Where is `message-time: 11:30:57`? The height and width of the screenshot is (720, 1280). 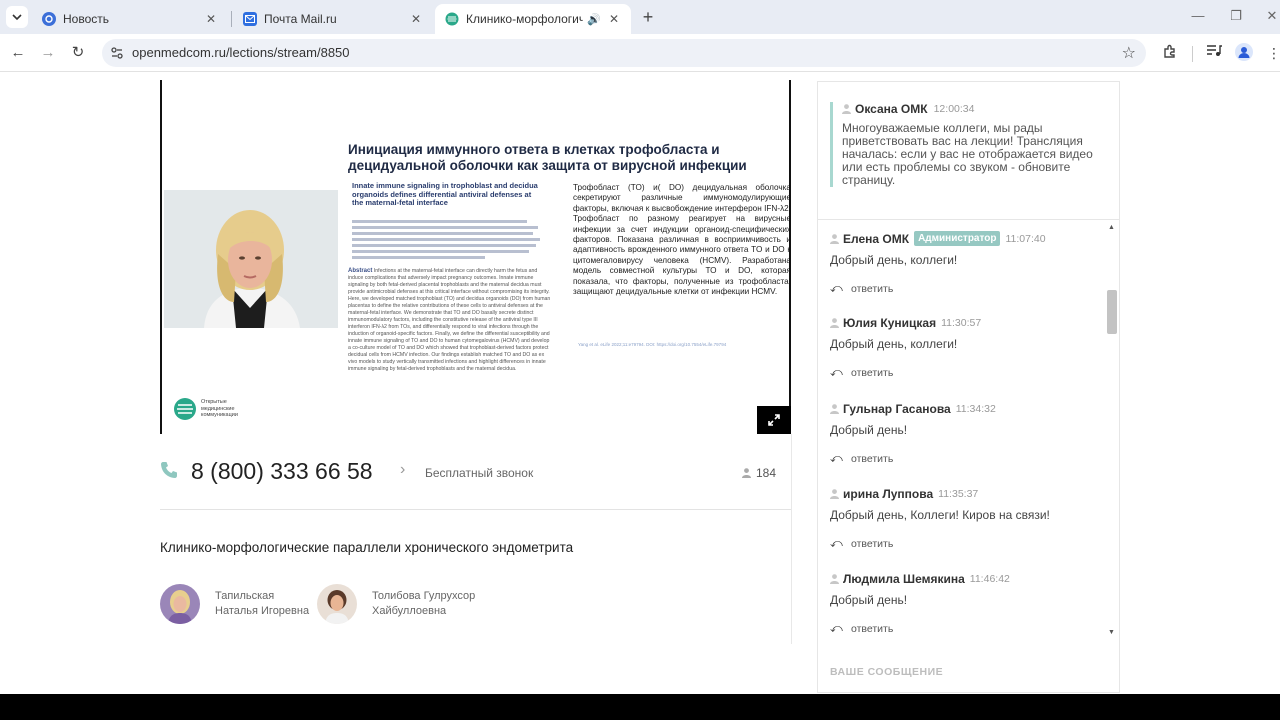
message-time: 11:30:57 is located at coordinates (961, 323).